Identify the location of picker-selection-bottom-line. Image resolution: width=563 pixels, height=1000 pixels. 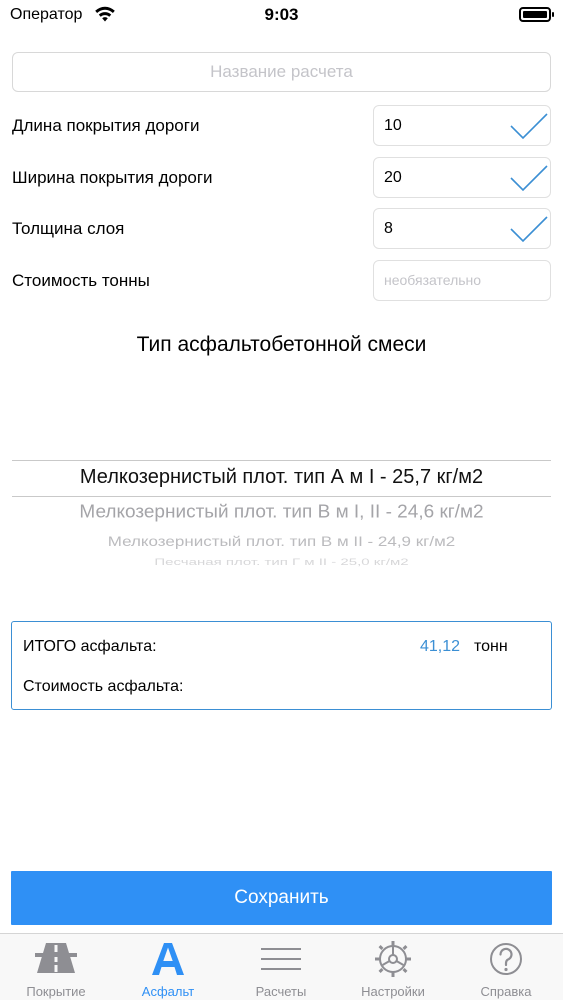
(281, 496).